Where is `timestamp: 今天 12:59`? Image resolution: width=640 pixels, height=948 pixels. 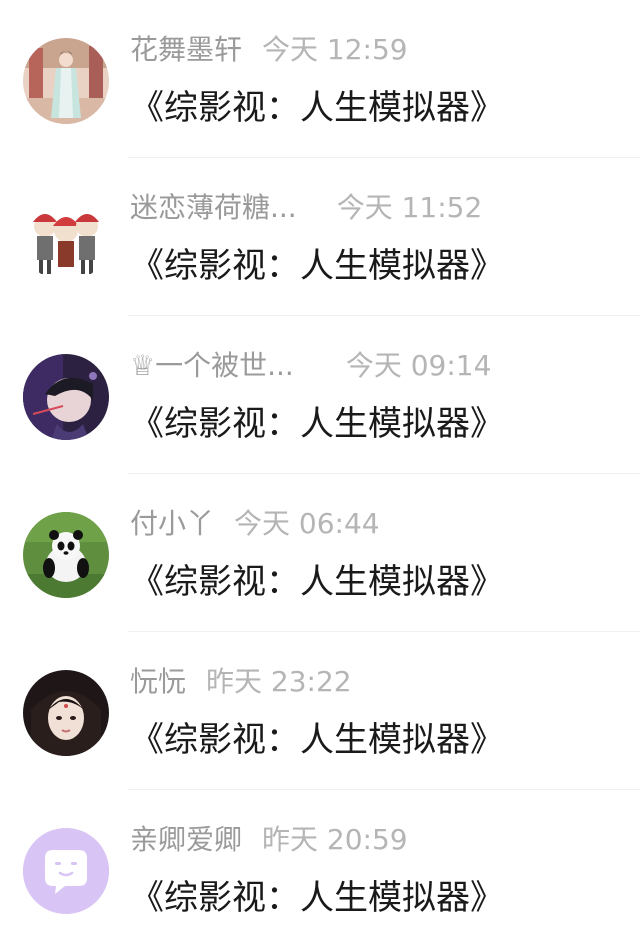 timestamp: 今天 12:59 is located at coordinates (335, 49).